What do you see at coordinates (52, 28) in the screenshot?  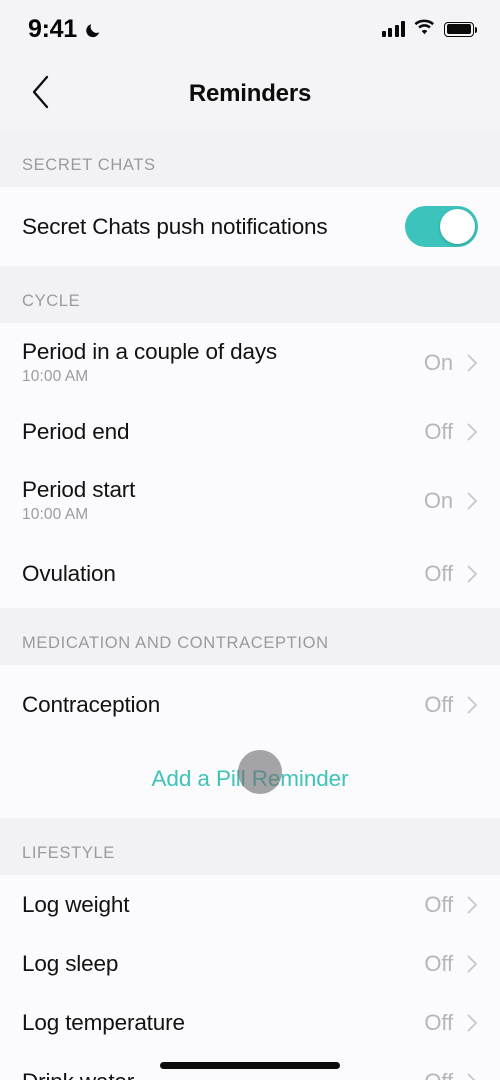 I see `status-time: 9:41` at bounding box center [52, 28].